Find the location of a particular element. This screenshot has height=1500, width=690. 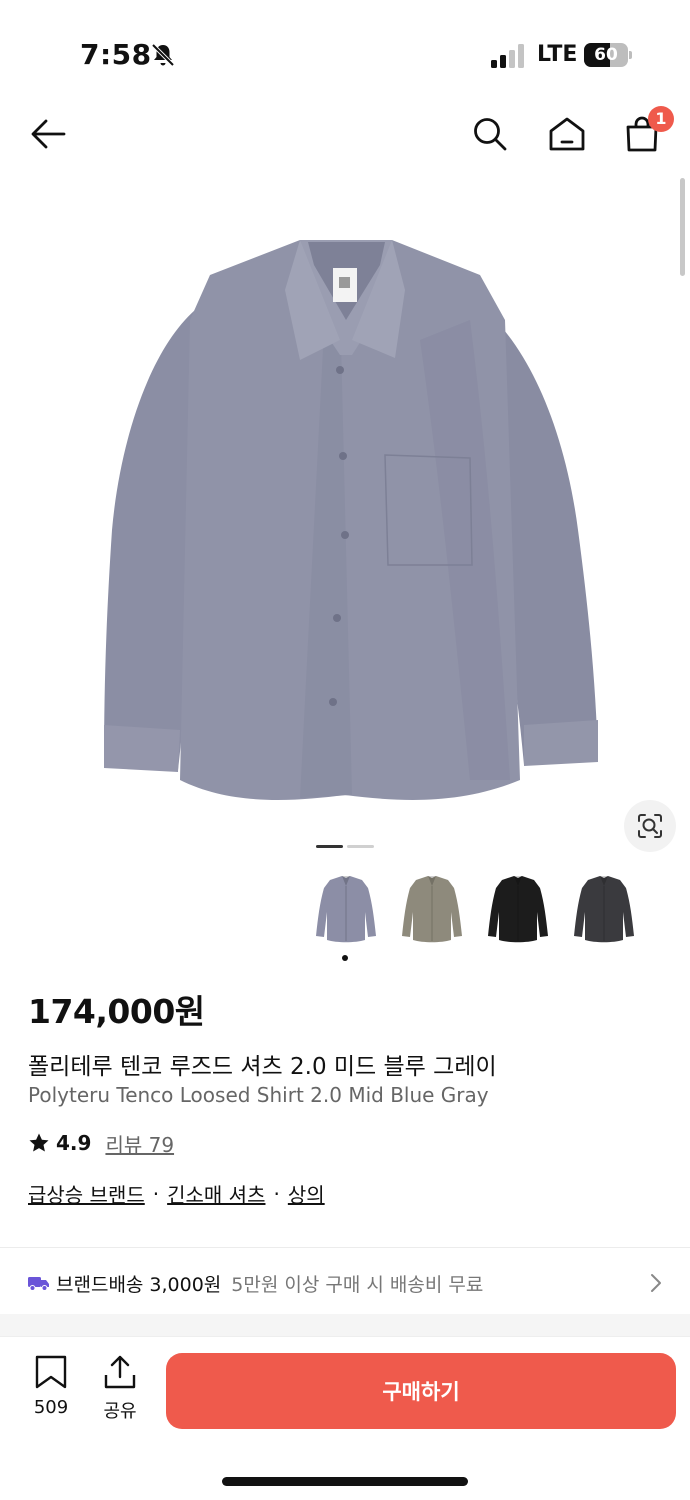

truck-icon is located at coordinates (38, 1284).